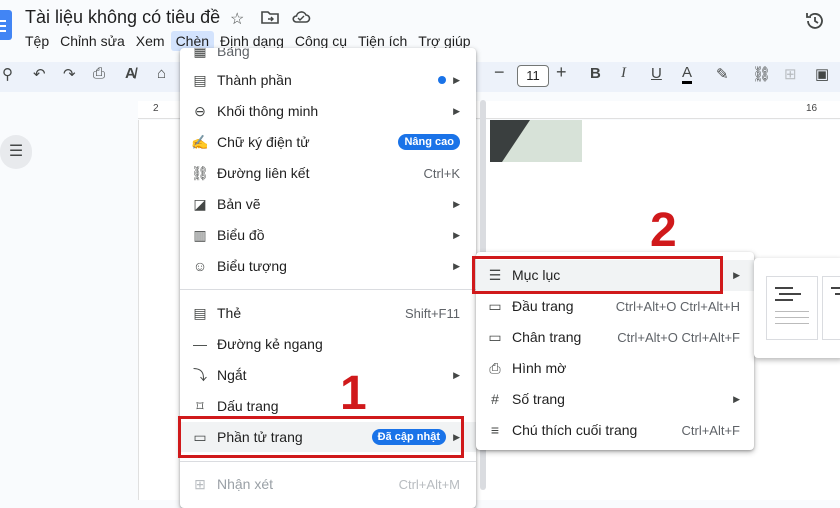 This screenshot has height=508, width=840. What do you see at coordinates (200, 234) in the screenshot?
I see `chart-icon: ▥` at bounding box center [200, 234].